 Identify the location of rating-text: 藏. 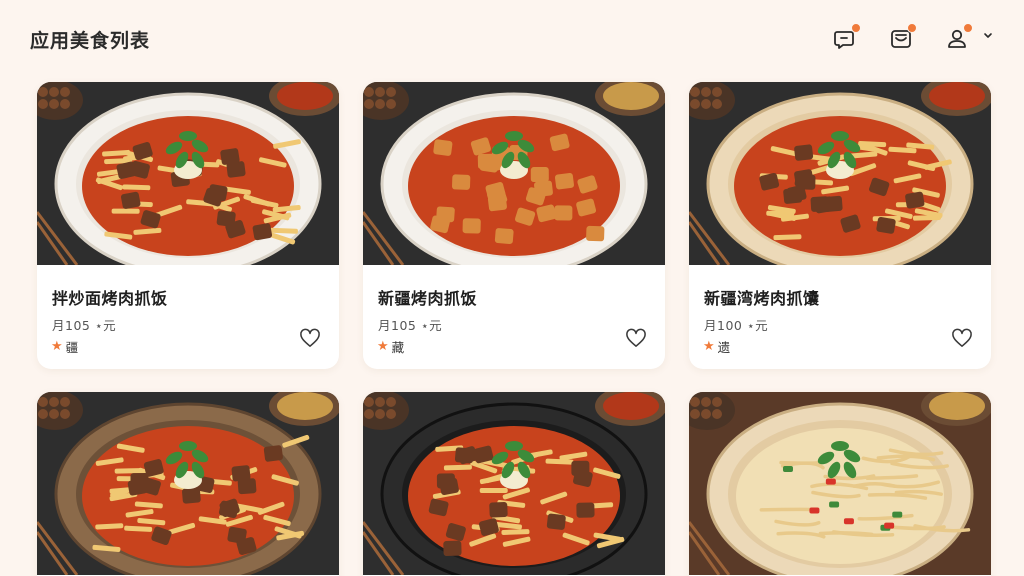
(398, 347).